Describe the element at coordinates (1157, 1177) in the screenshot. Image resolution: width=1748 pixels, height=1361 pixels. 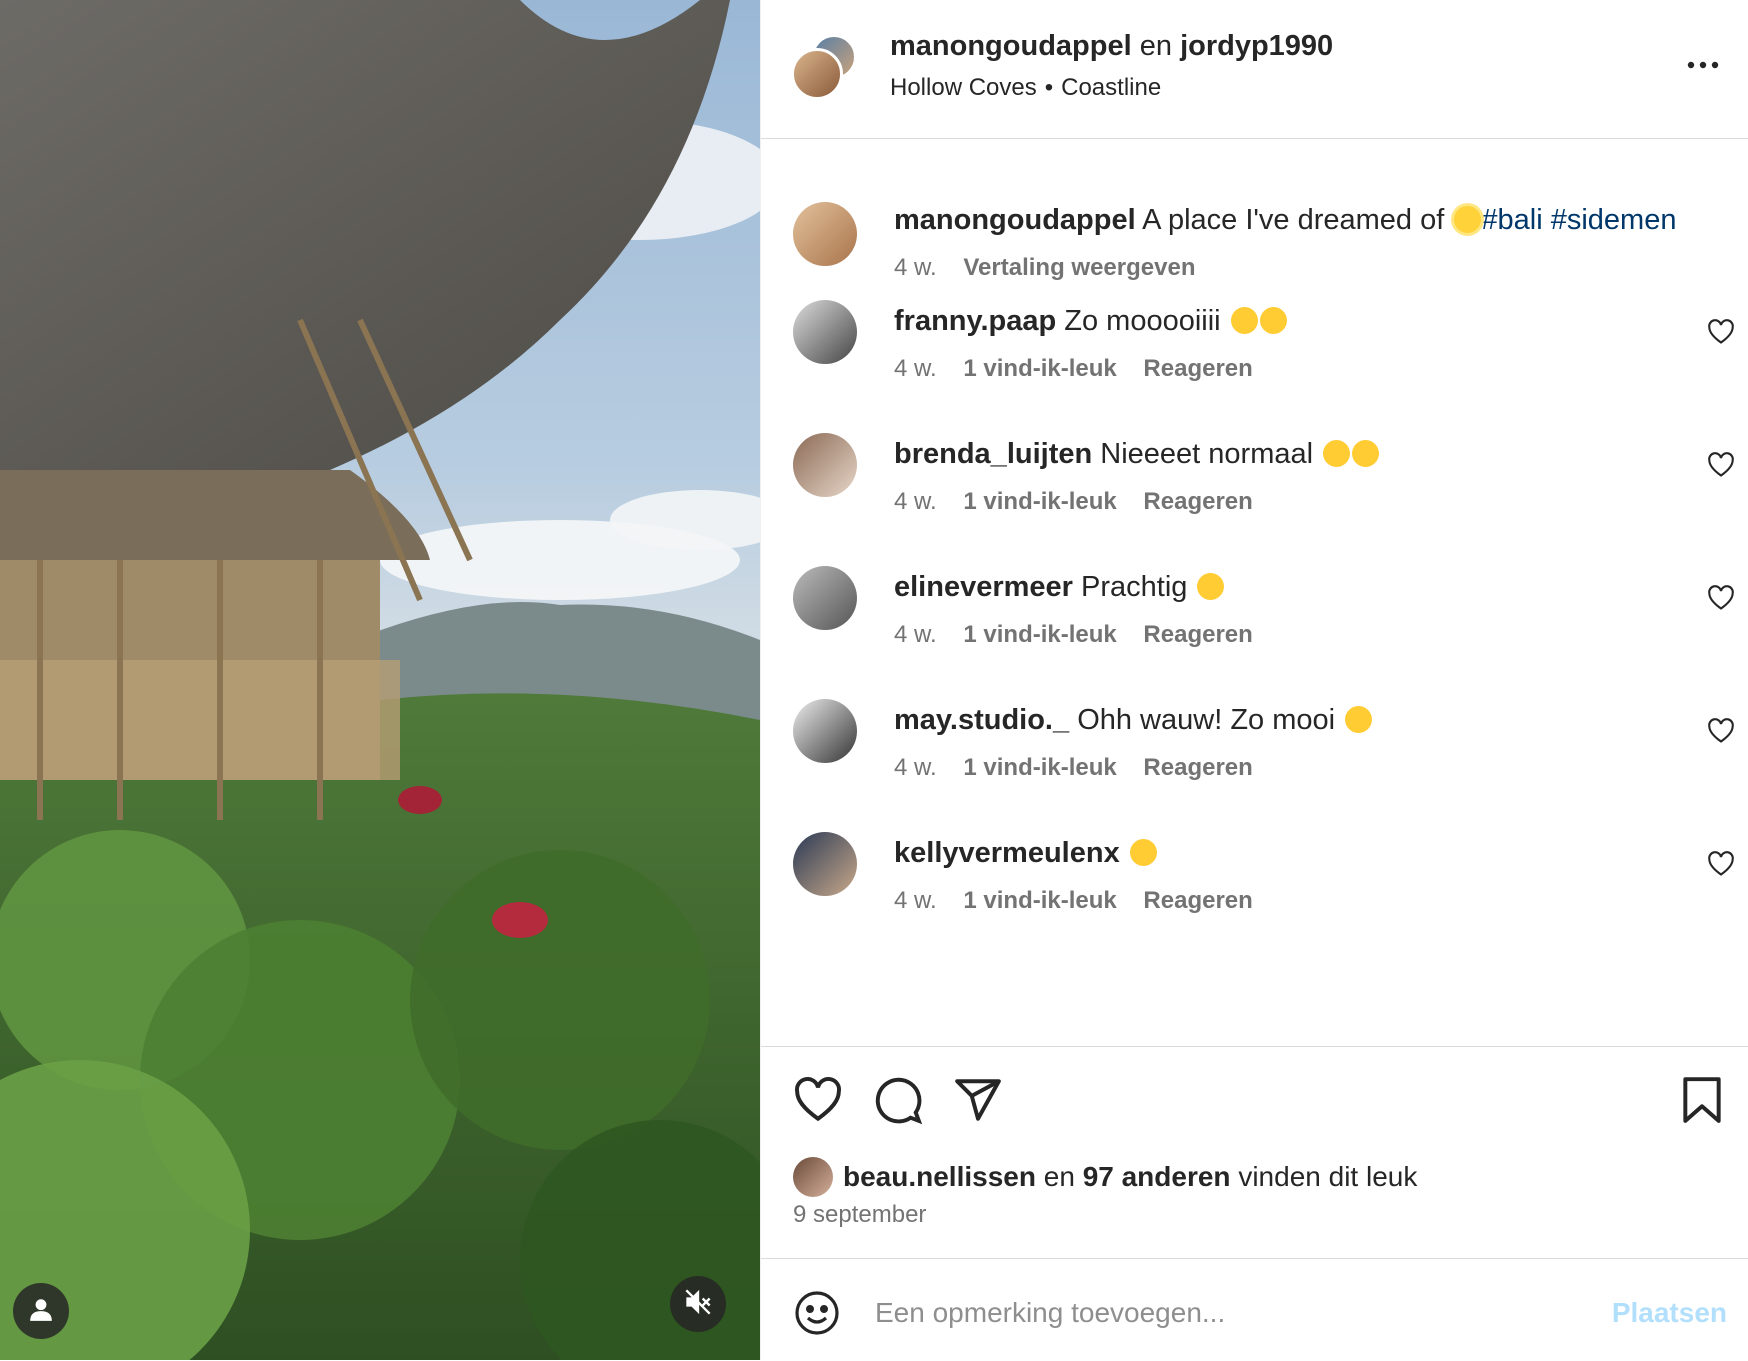
I see `likes-others: 97 anderen` at that location.